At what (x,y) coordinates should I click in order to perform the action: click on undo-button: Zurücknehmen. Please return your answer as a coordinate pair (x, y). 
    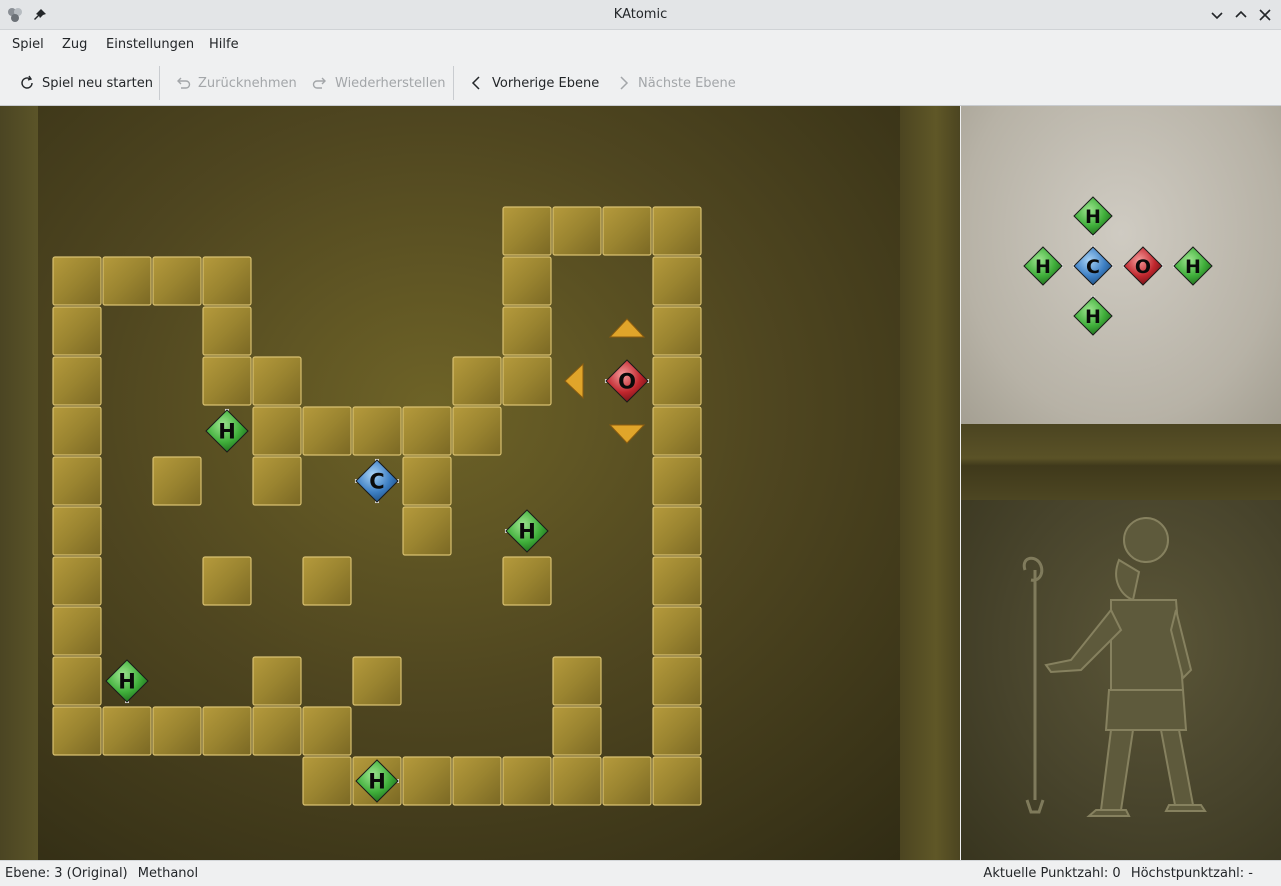
    Looking at the image, I should click on (235, 83).